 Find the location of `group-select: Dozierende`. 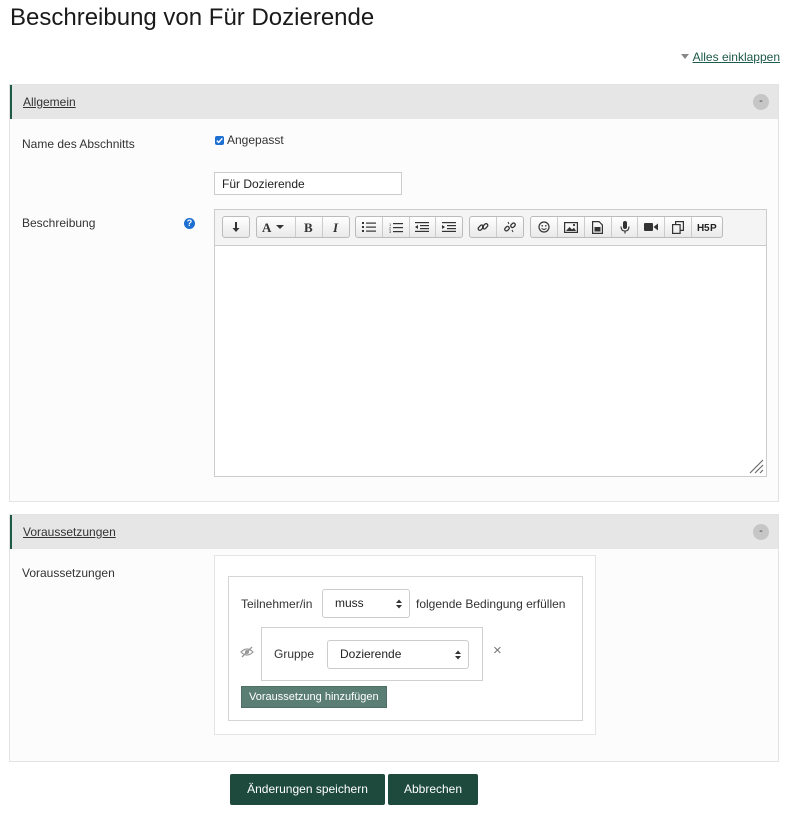

group-select: Dozierende is located at coordinates (398, 654).